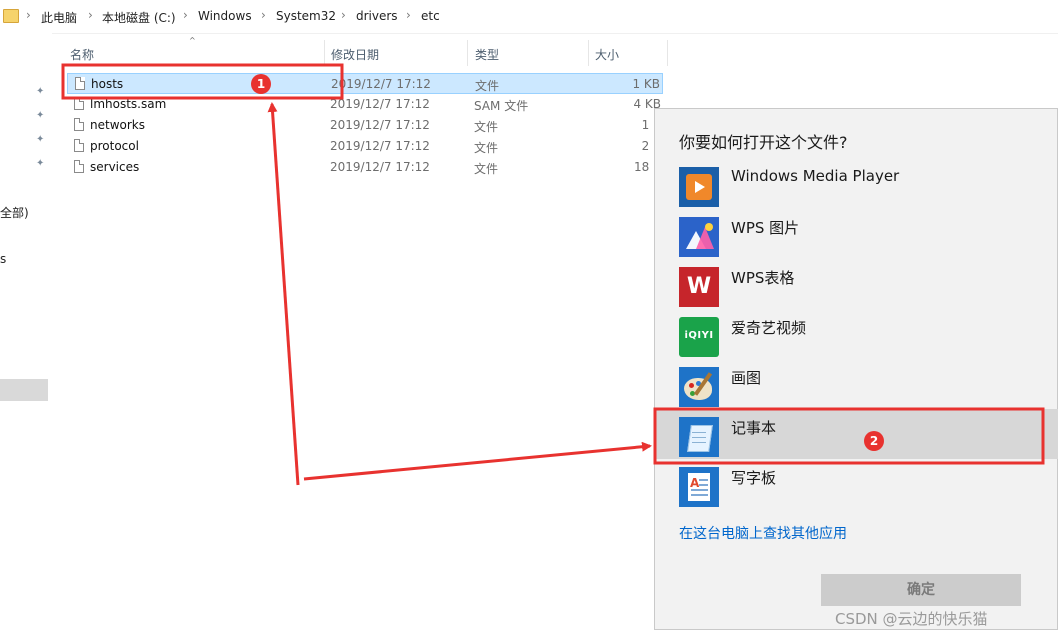  What do you see at coordinates (477, 461) in the screenshot?
I see `annotation-arrow-right` at bounding box center [477, 461].